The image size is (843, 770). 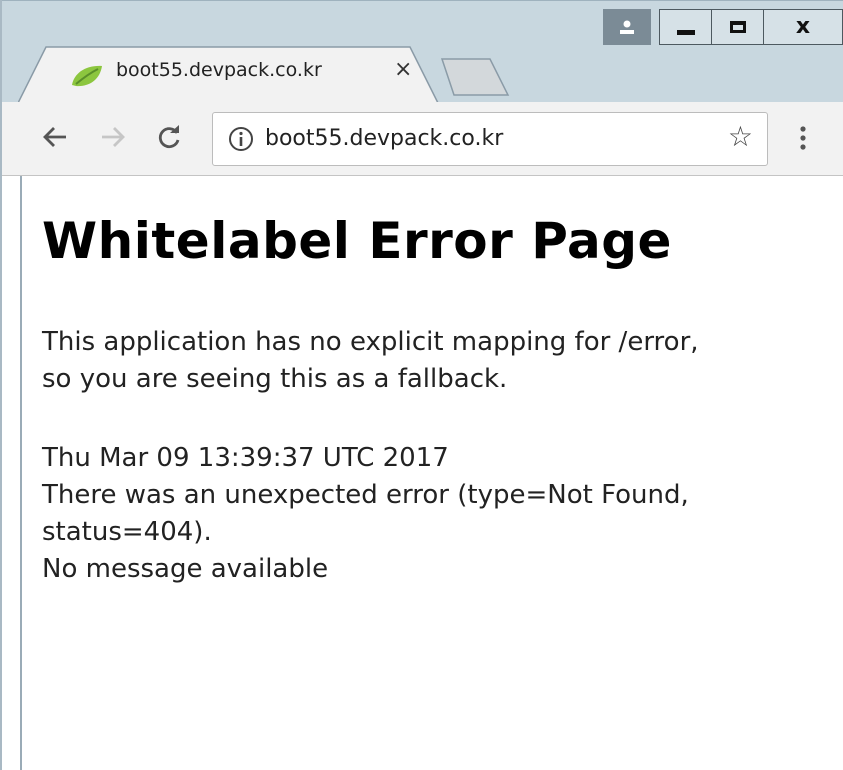 I want to click on title-bar: boot55.devpack.co.kr × x, so click(x=421, y=52).